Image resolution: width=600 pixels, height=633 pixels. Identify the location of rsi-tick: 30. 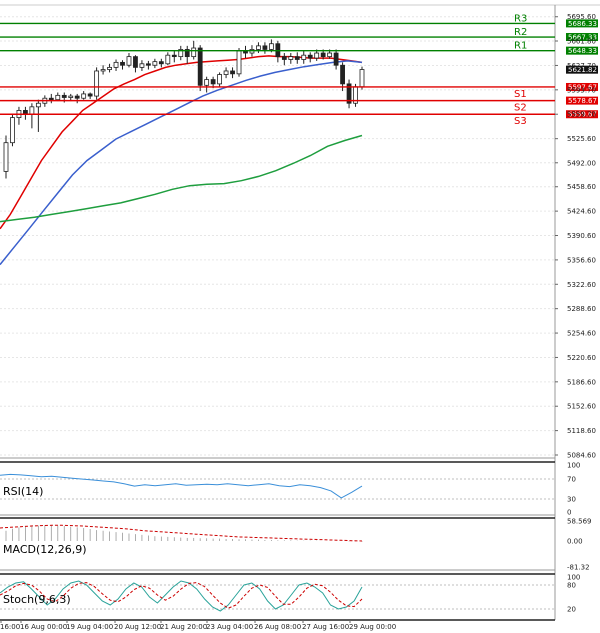
(571, 500).